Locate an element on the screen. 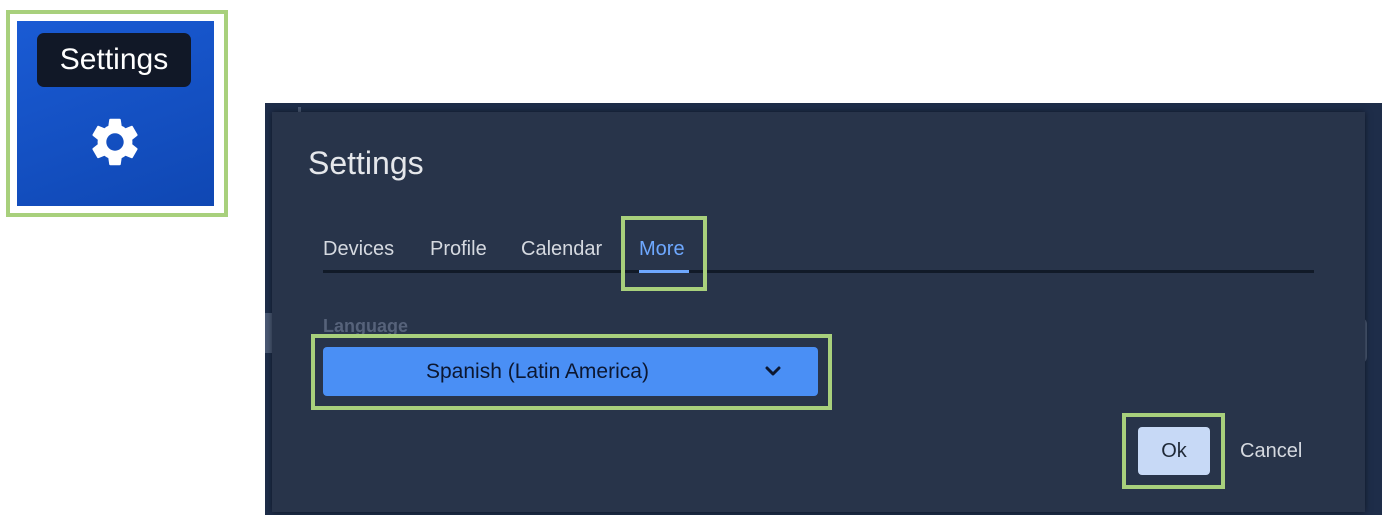 The height and width of the screenshot is (515, 1388). highlight-language-select is located at coordinates (571, 372).